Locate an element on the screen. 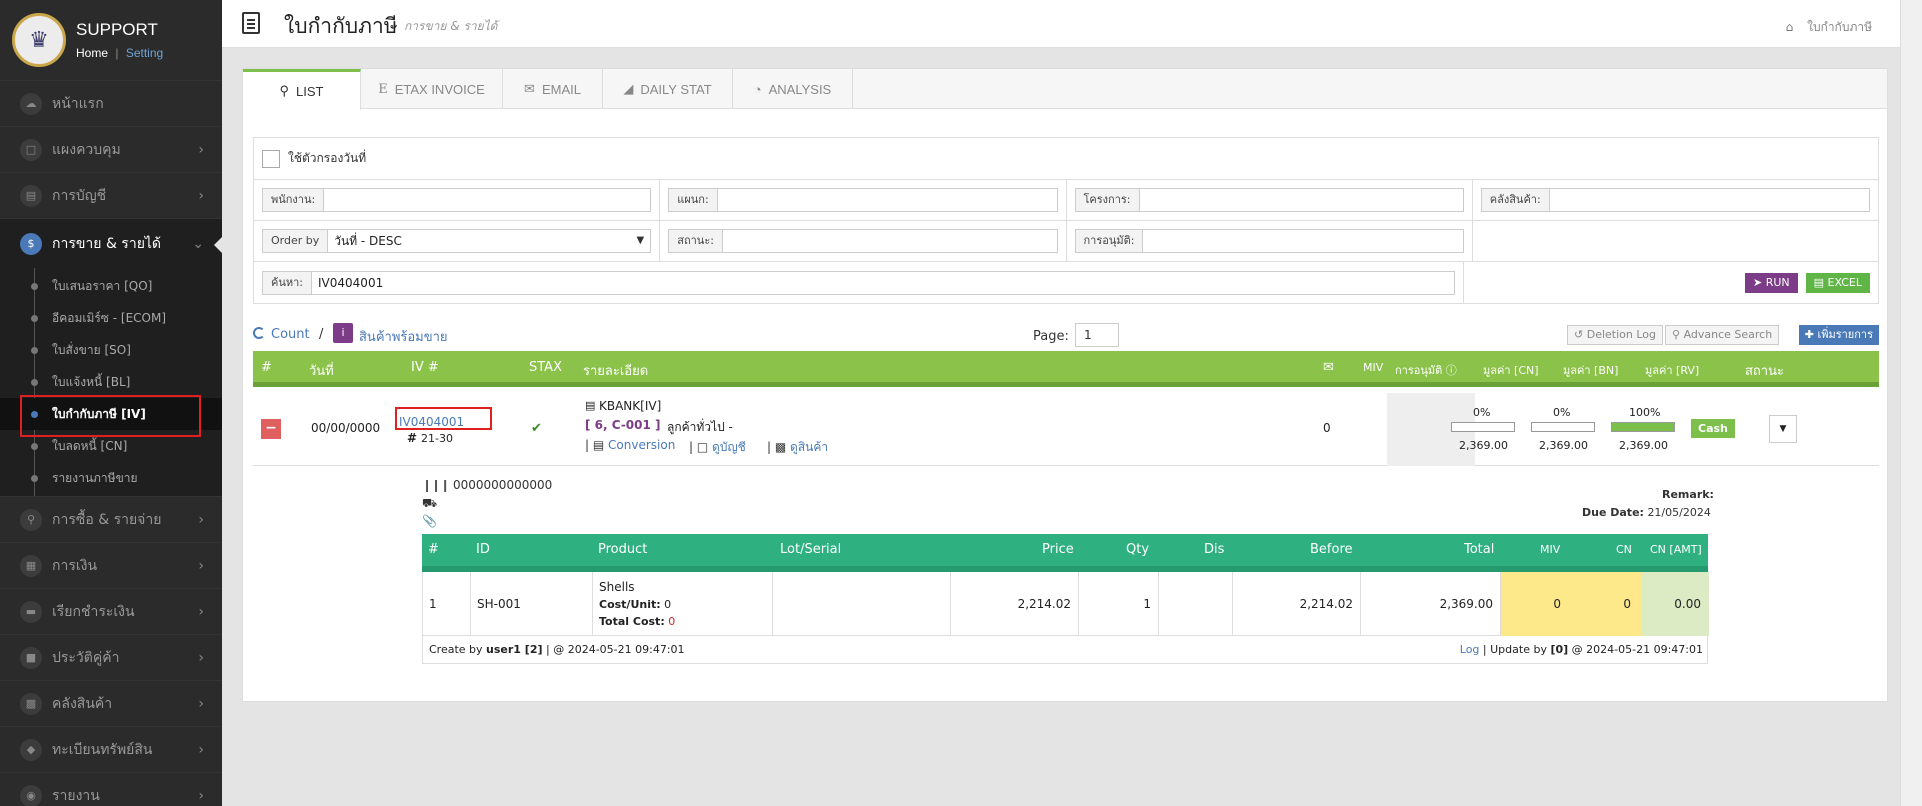  breadcrumb: ⌂ ใบกำกับภาษี is located at coordinates (1829, 27).